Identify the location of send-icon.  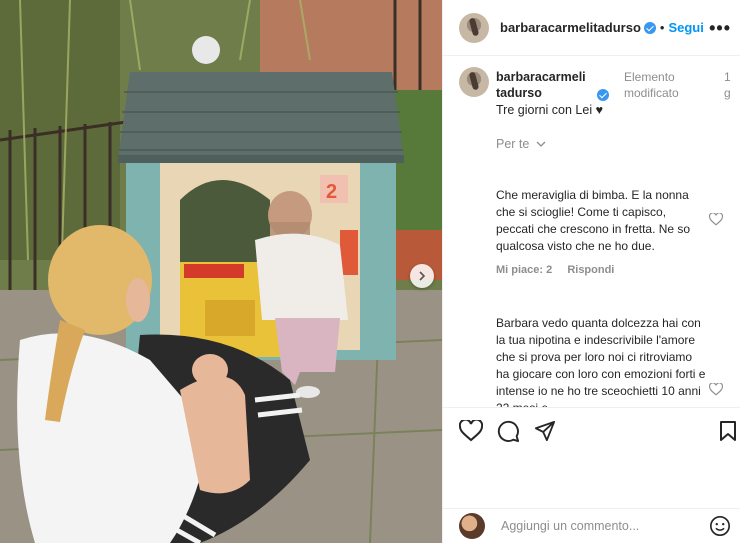
(545, 431).